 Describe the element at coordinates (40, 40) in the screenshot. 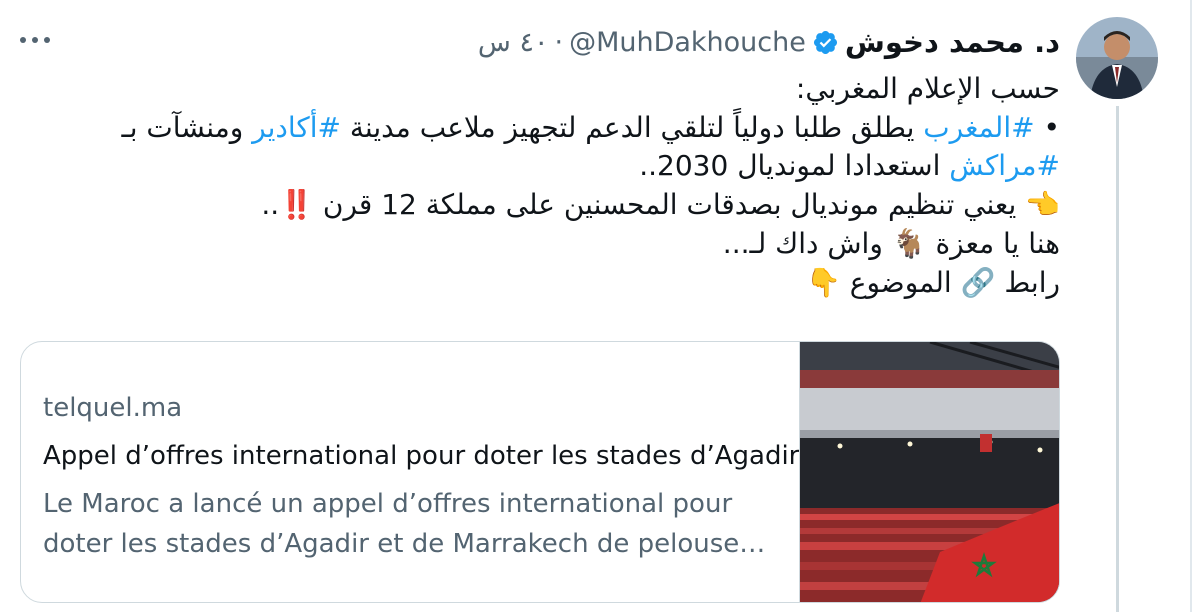

I see `more-horizontal-icon` at that location.